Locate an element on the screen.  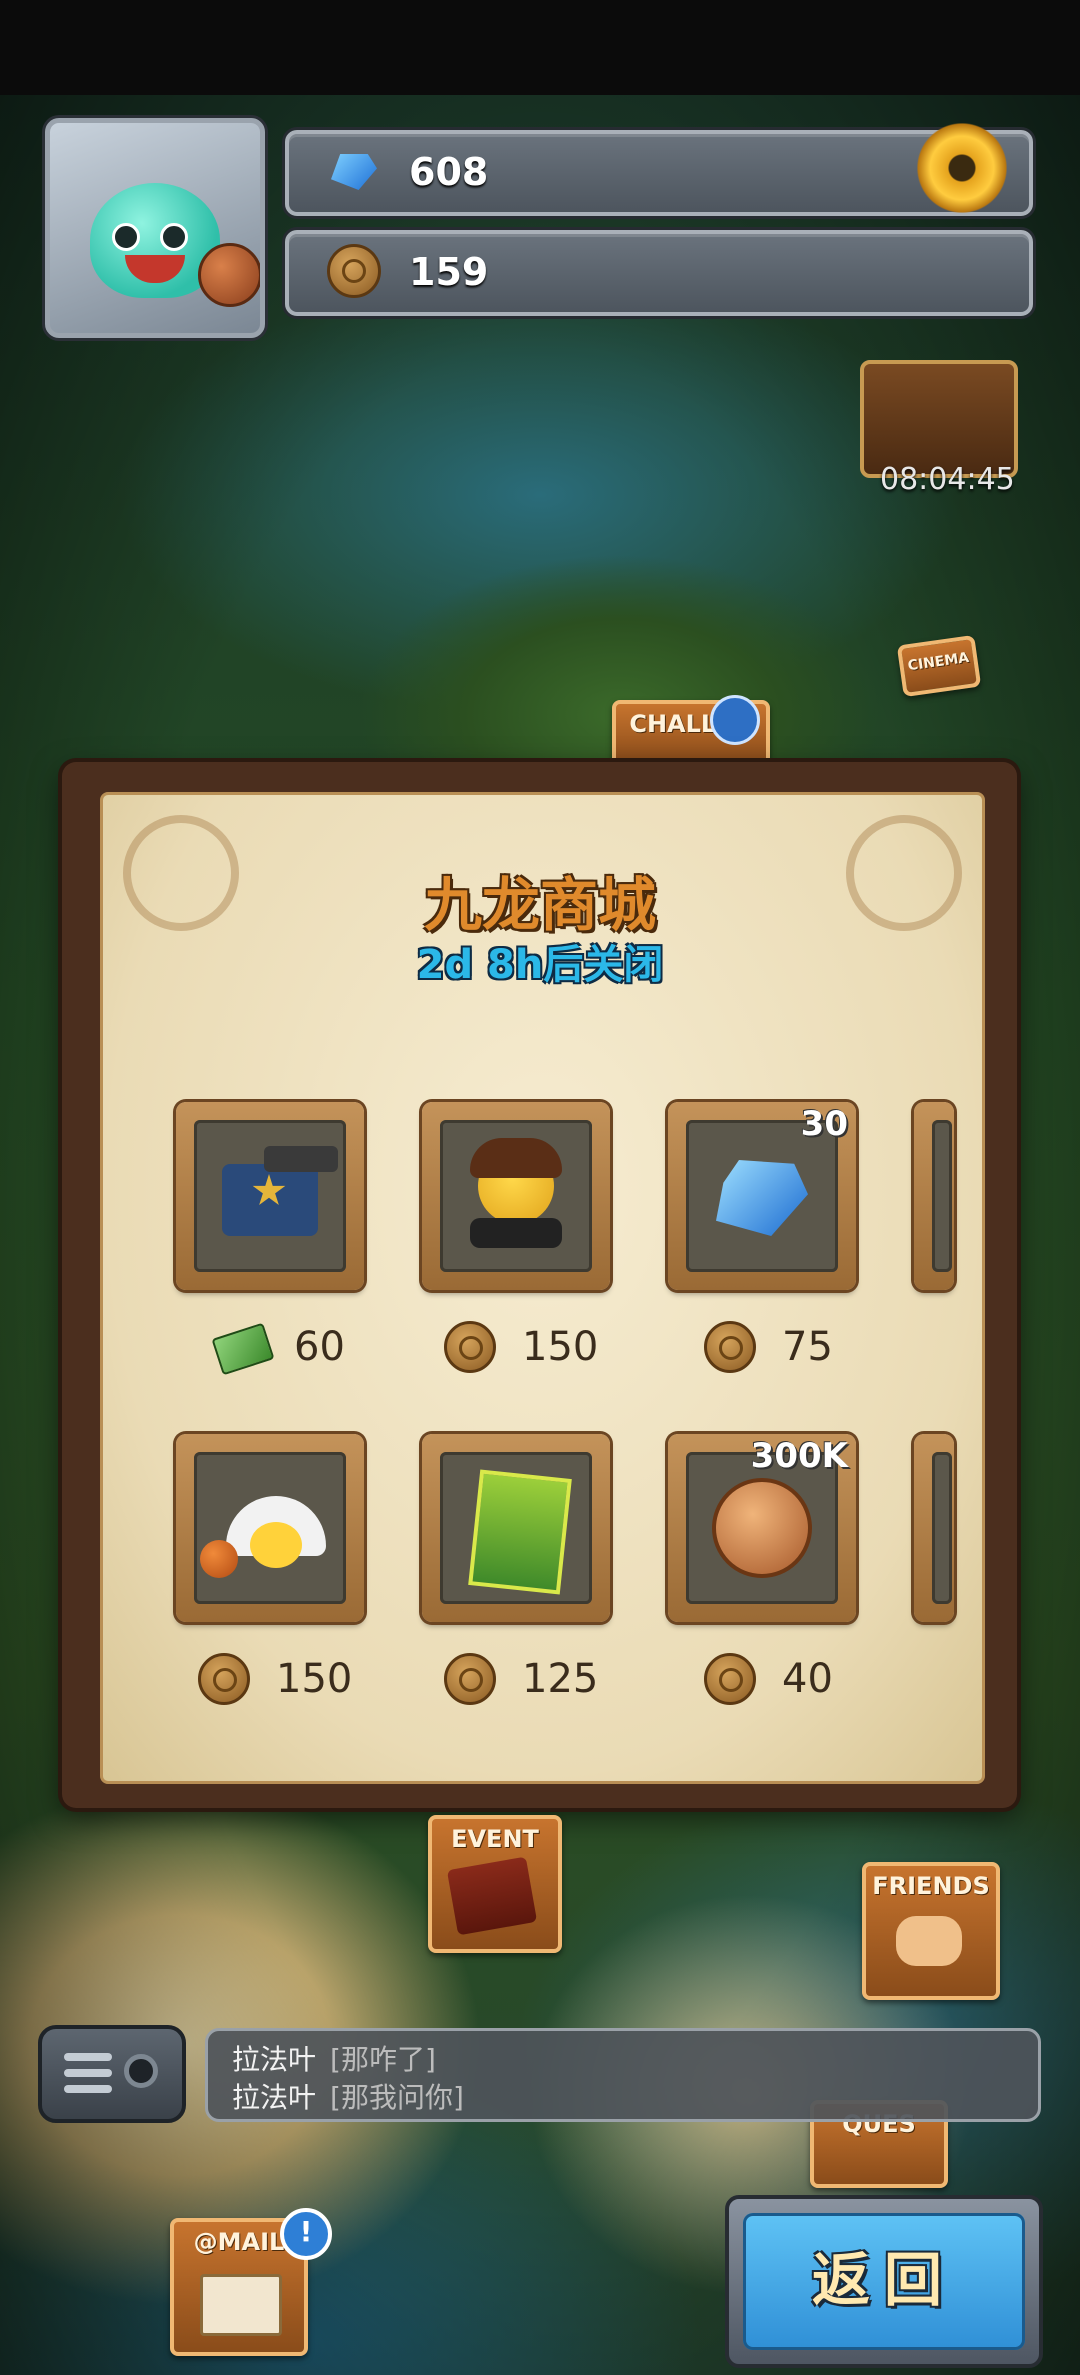
shop-item-basketball-chick is located at coordinates (270, 1528).